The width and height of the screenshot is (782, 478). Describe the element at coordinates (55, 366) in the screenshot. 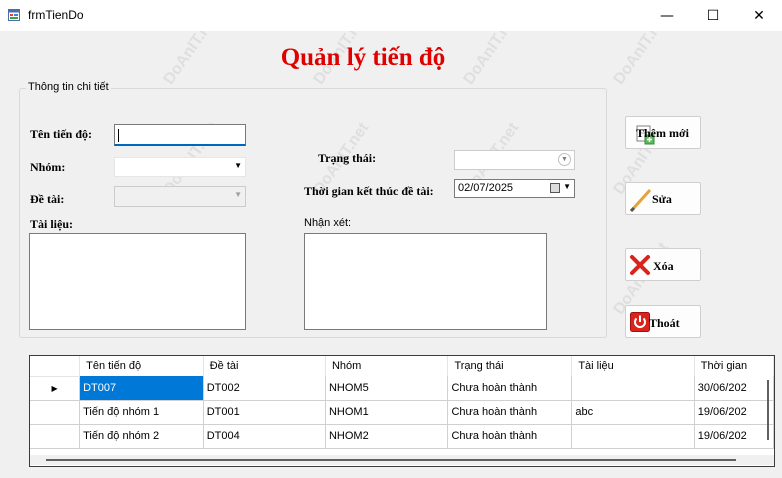

I see `row-header-corner` at that location.